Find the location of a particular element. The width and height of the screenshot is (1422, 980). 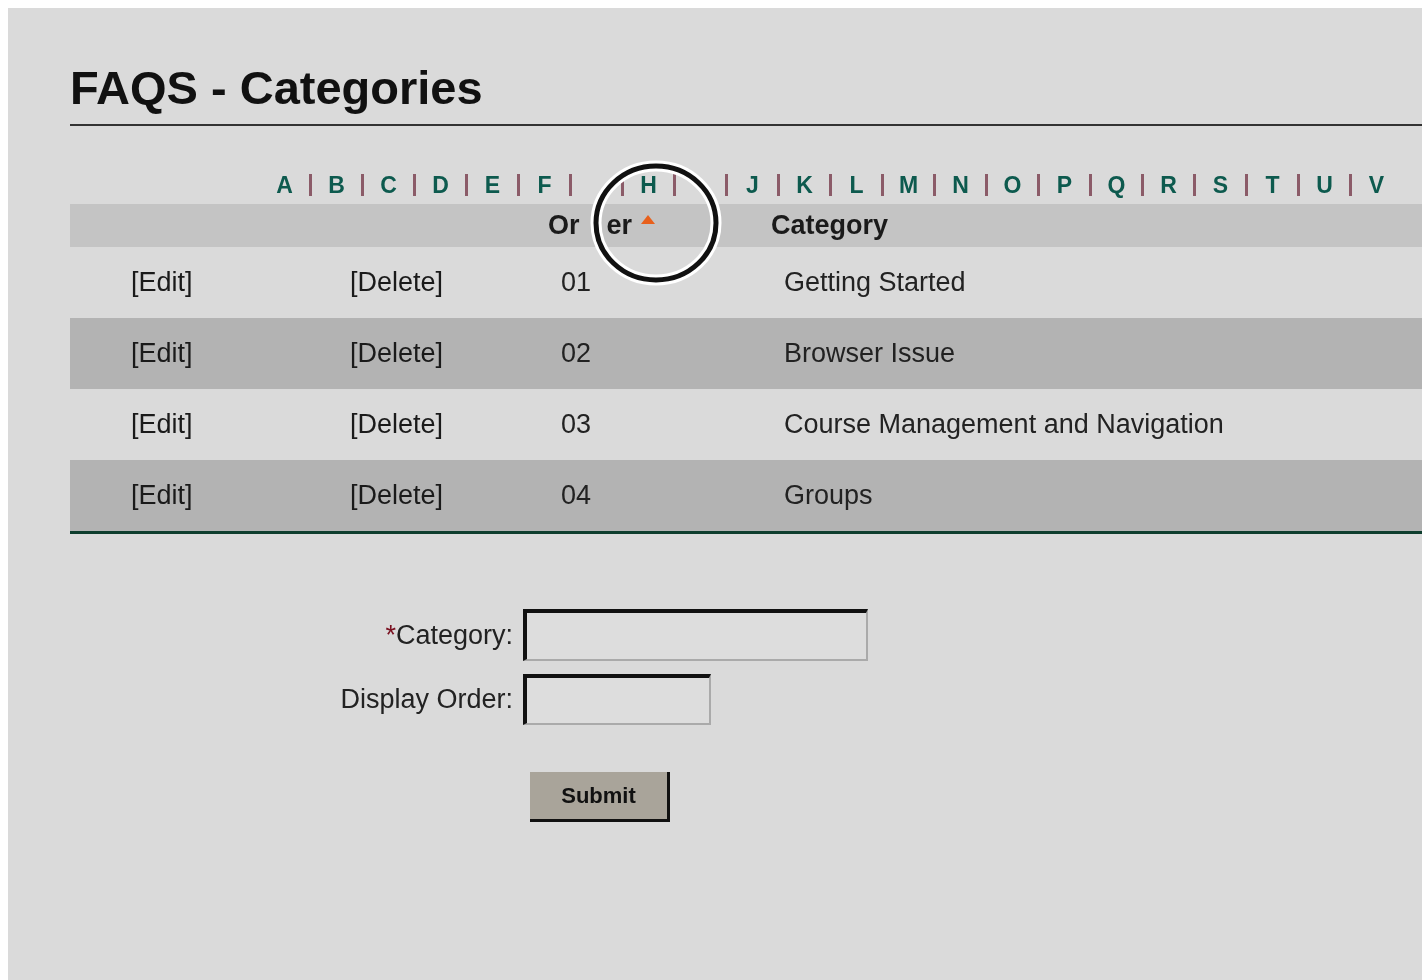

category-cell: Course Management and Navigation is located at coordinates (1004, 424).